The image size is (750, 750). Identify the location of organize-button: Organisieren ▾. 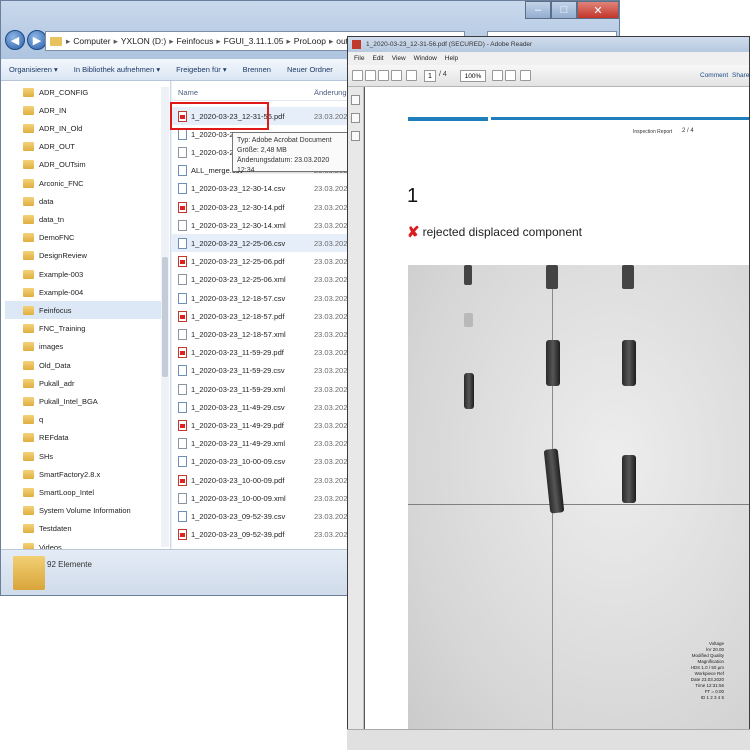
(33, 69).